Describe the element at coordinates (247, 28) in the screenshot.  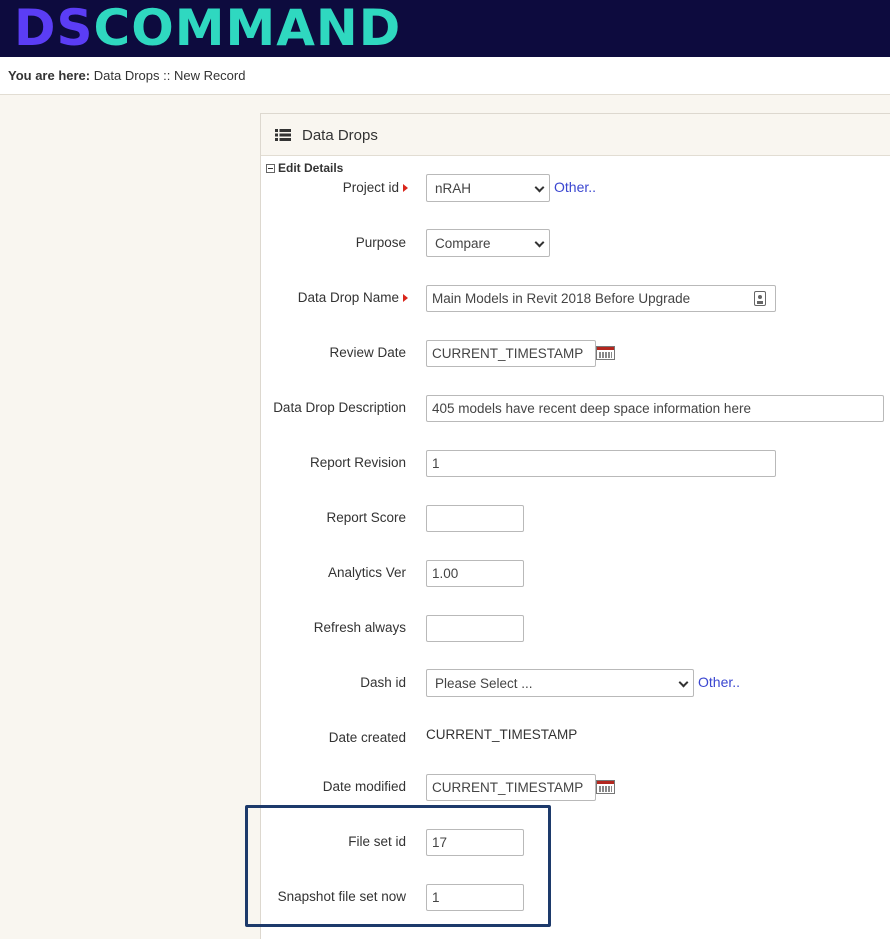
I see `logo-command: COMMAND` at that location.